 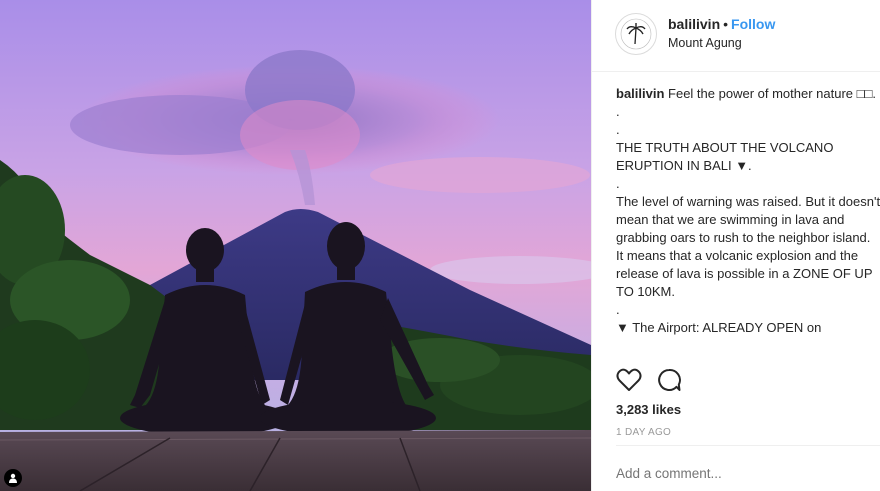 What do you see at coordinates (669, 382) in the screenshot?
I see `comment-bubble-icon` at bounding box center [669, 382].